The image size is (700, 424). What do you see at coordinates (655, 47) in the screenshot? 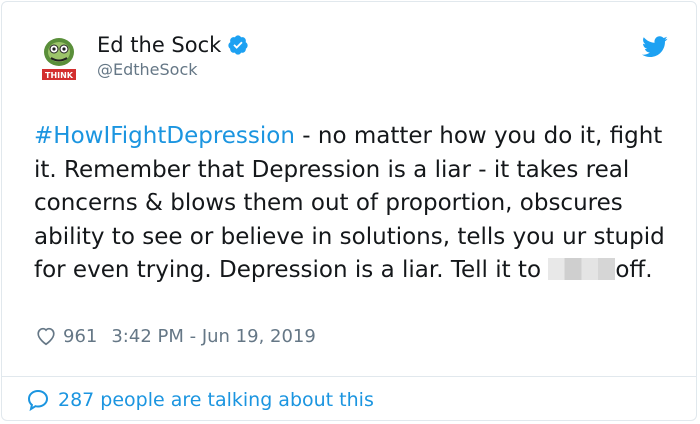
I see `twitter-bird-icon` at bounding box center [655, 47].